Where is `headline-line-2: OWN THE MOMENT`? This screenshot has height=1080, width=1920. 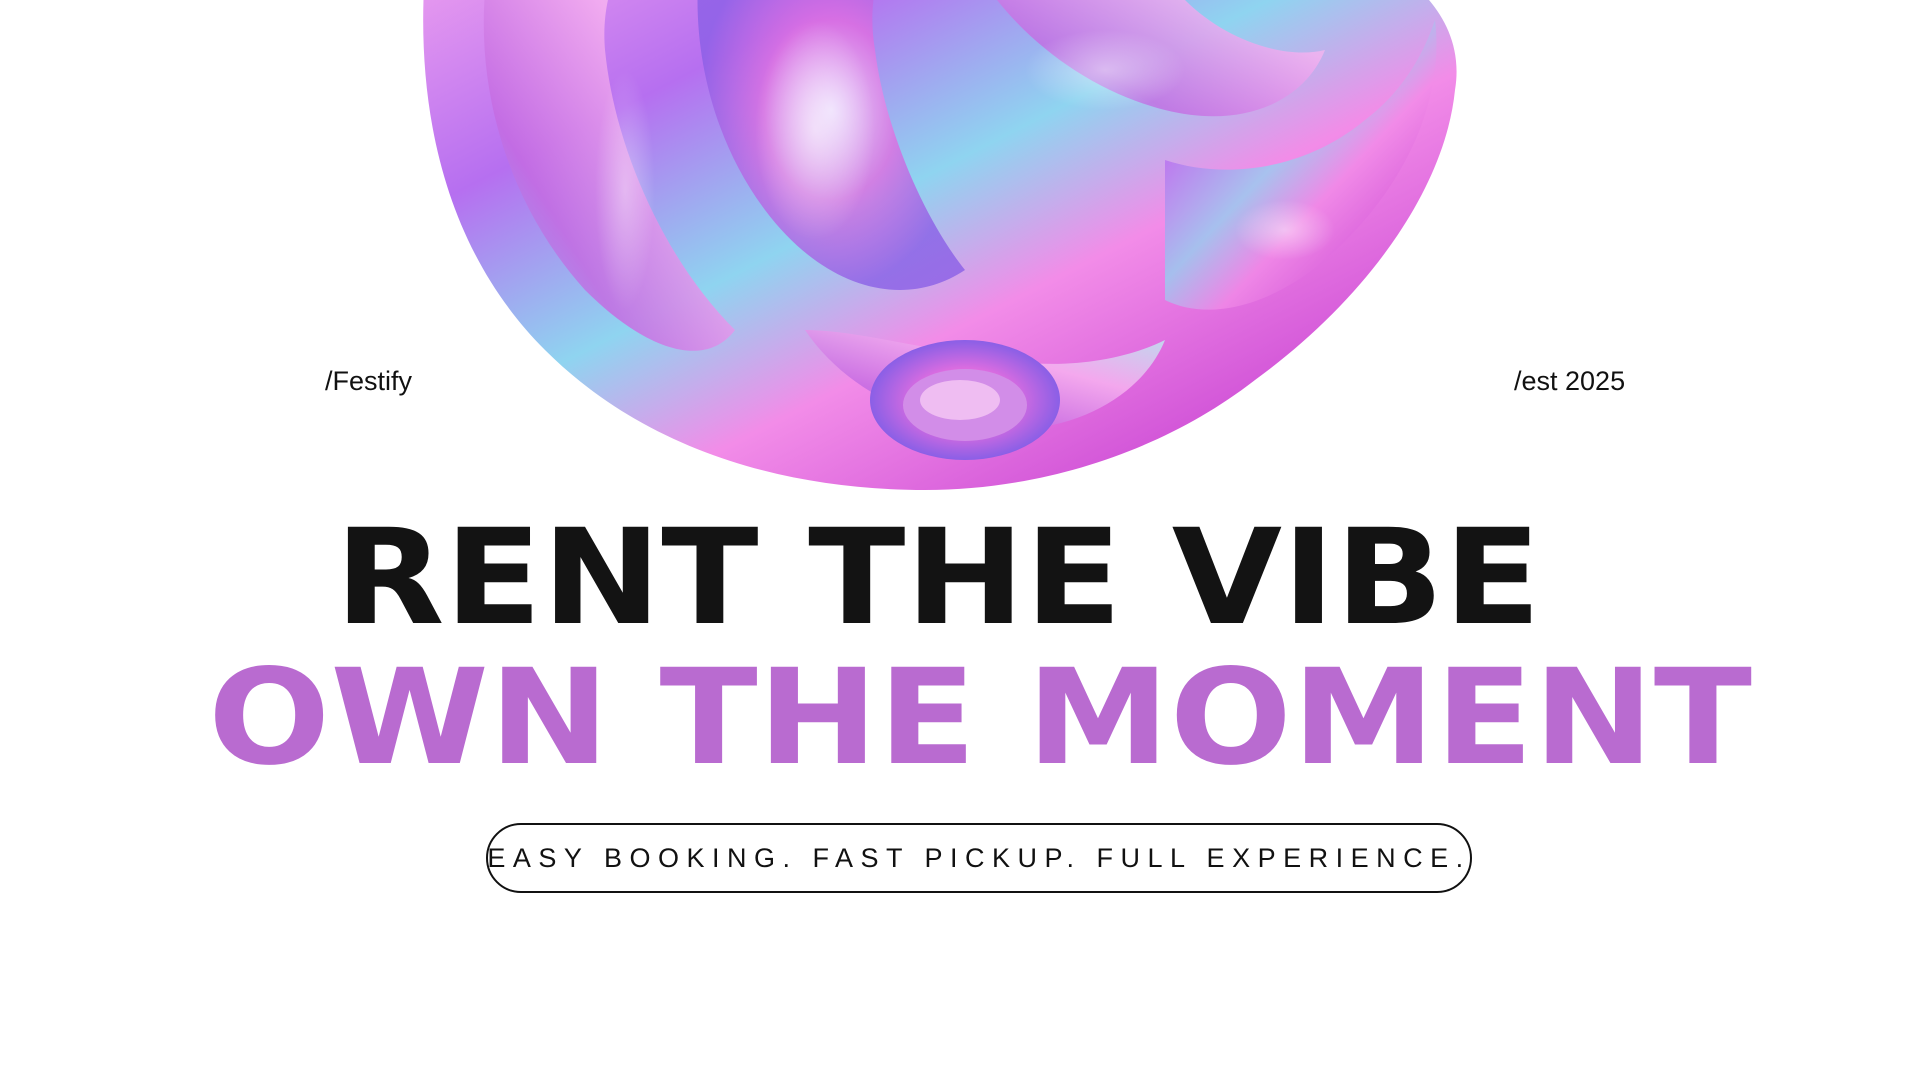
headline-line-2: OWN THE MOMENT is located at coordinates (980, 718).